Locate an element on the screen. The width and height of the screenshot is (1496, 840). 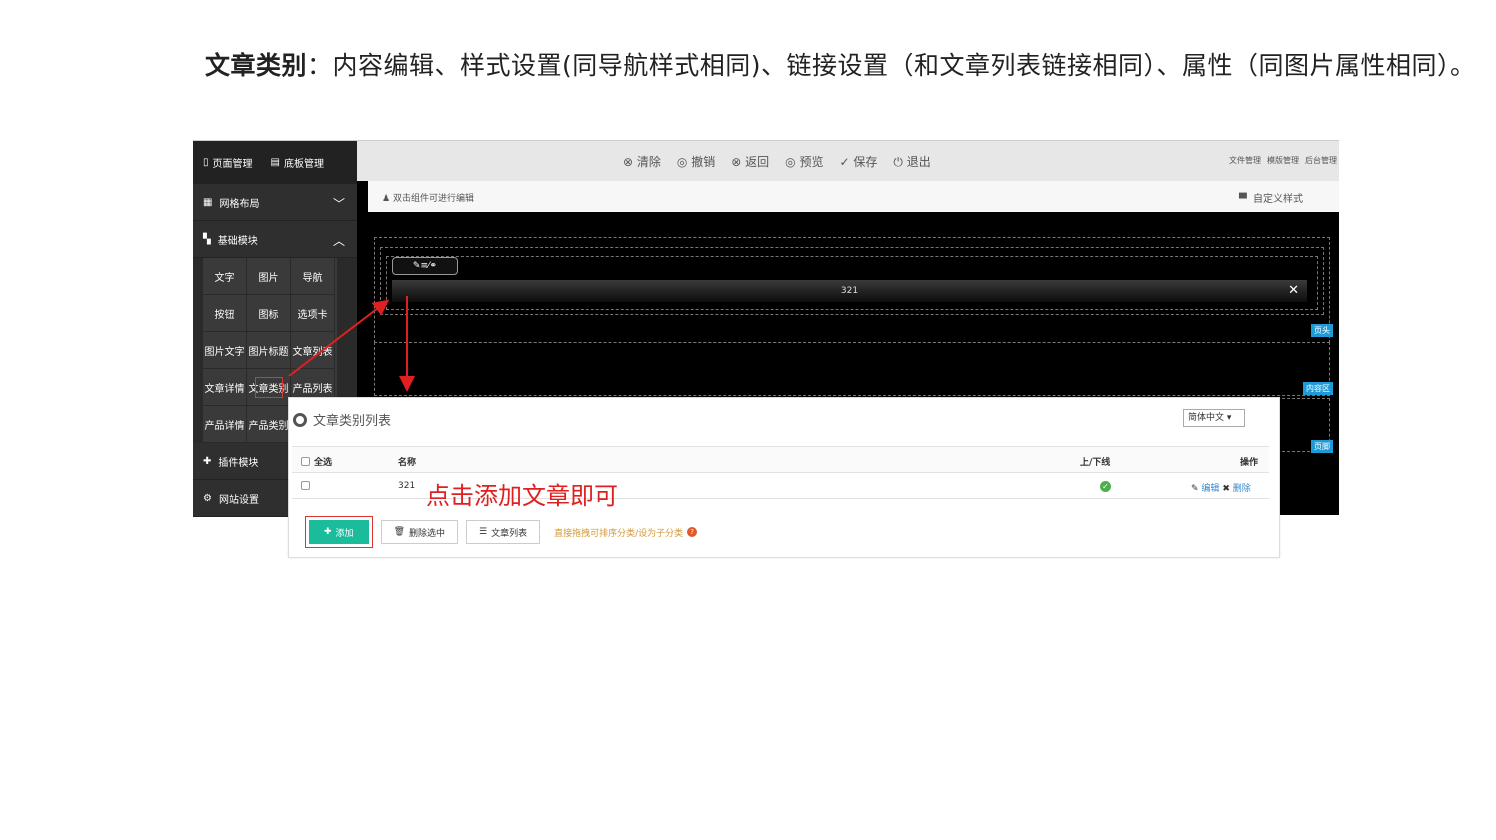
delete-icon: ✖ is located at coordinates (1226, 489).